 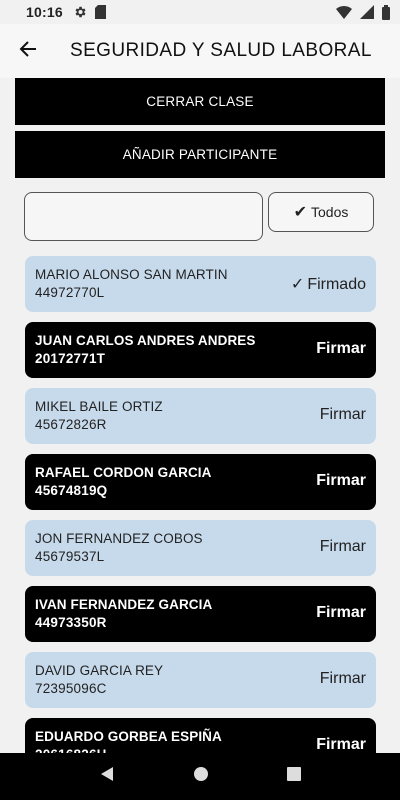 I want to click on participant-card: JON FERNANDEZ COBOS 45679537L Firmar, so click(x=200, y=548).